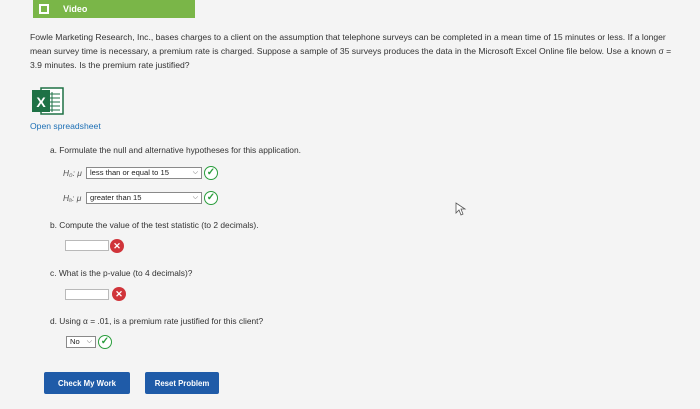  What do you see at coordinates (75, 9) in the screenshot?
I see `video-label: Video` at bounding box center [75, 9].